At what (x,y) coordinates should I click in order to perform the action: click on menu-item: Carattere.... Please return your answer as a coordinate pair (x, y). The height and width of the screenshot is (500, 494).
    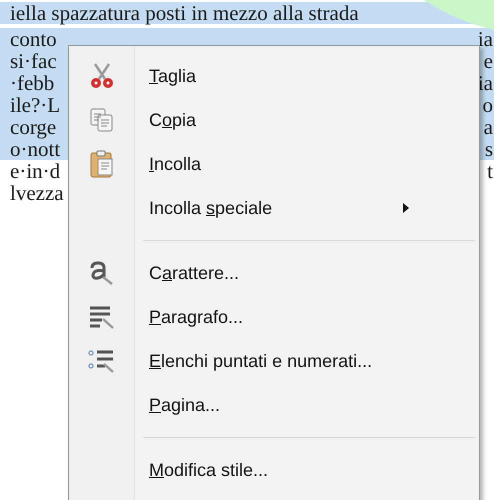
    Looking at the image, I should click on (274, 273).